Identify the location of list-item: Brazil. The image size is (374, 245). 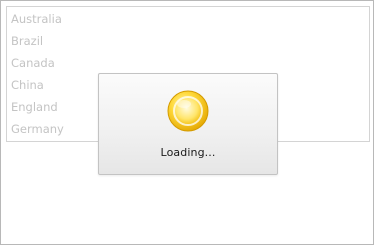
(27, 41).